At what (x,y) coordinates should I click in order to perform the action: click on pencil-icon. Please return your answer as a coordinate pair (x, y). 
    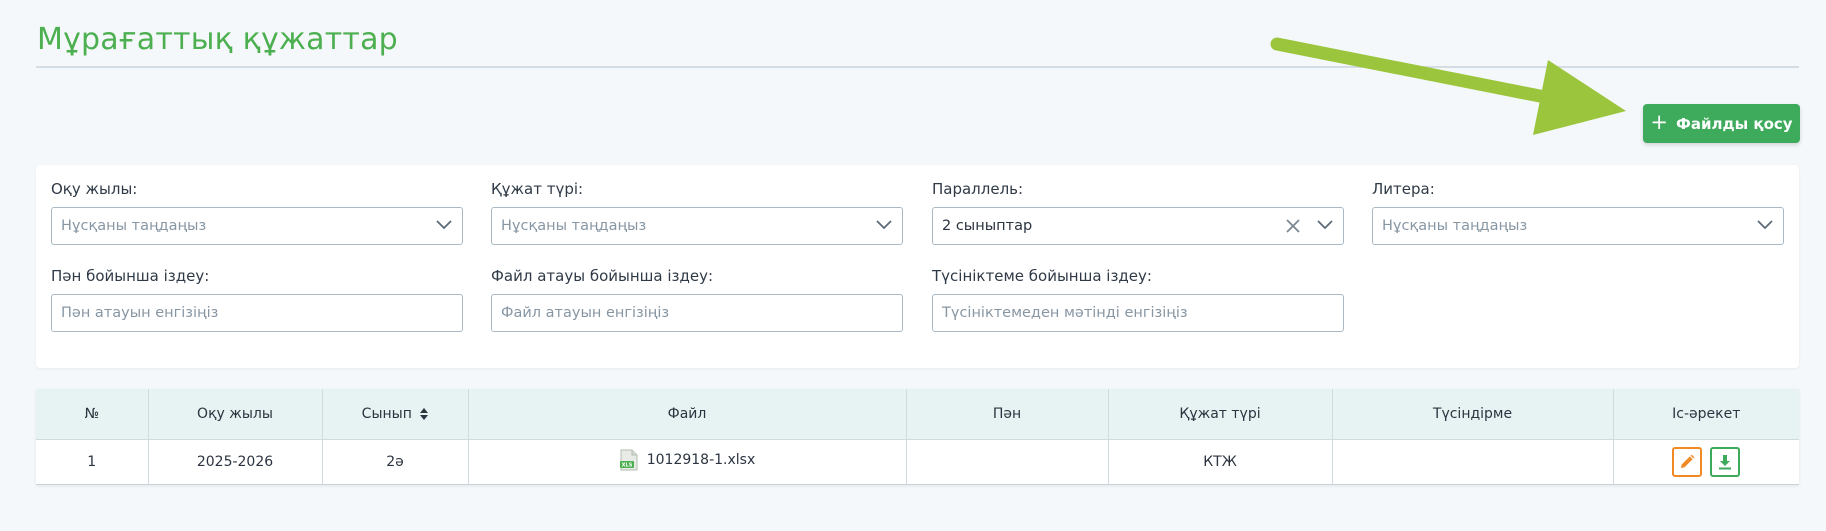
    Looking at the image, I should click on (1688, 461).